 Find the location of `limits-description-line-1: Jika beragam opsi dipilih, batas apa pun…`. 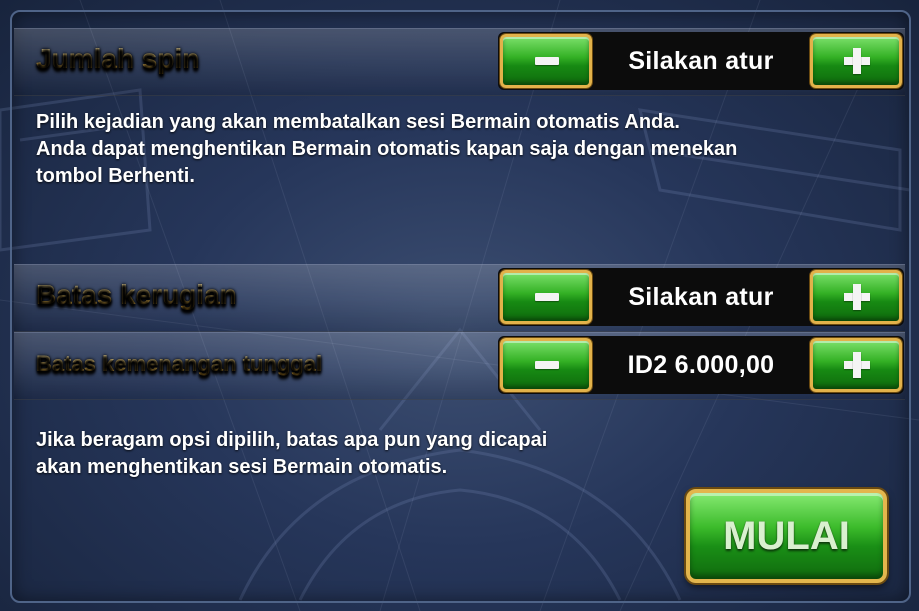

limits-description-line-1: Jika beragam opsi dipilih, batas apa pun… is located at coordinates (292, 440).